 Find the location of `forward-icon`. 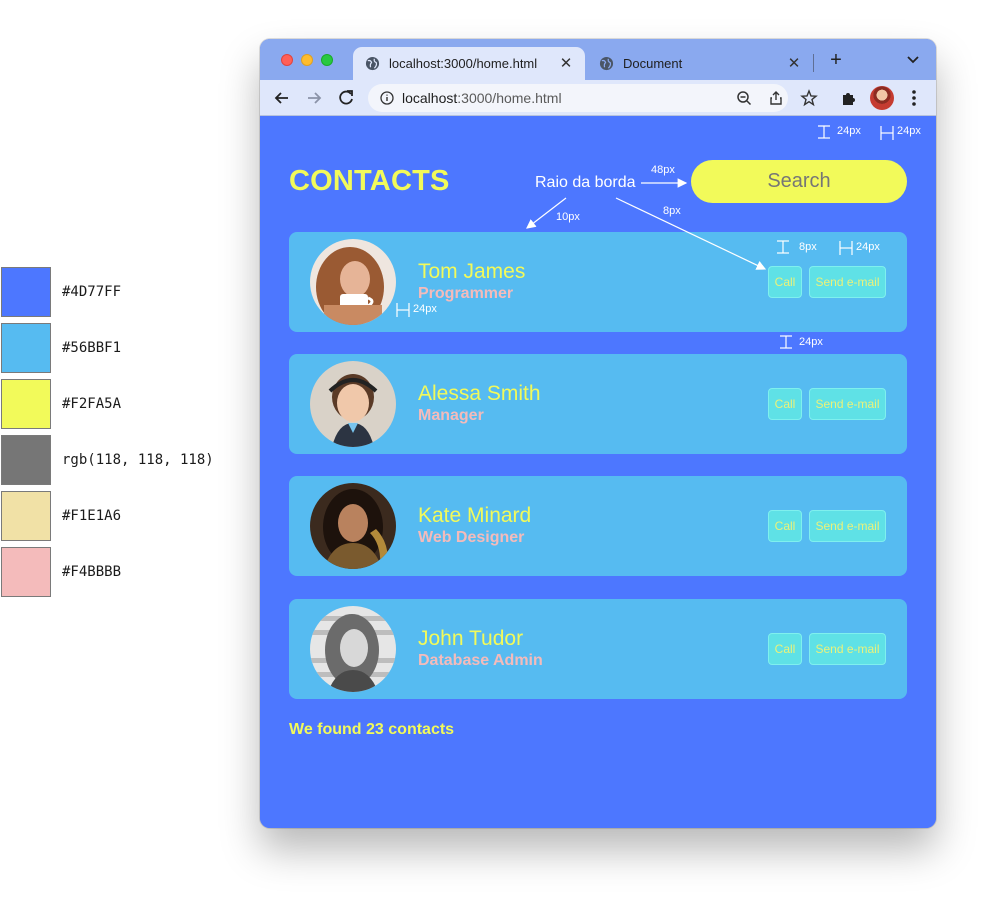

forward-icon is located at coordinates (314, 98).